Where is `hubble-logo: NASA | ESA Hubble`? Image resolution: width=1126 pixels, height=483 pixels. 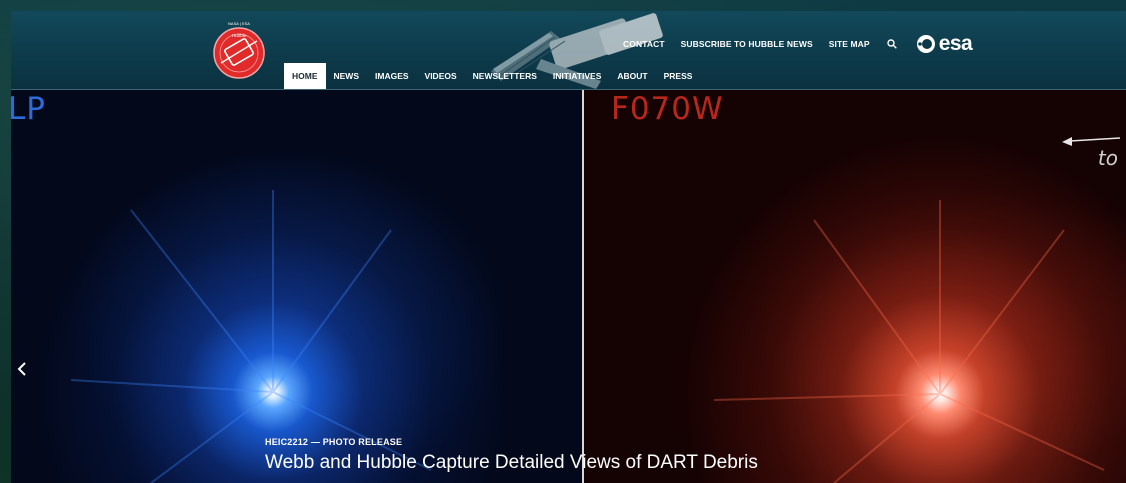 hubble-logo: NASA | ESA Hubble is located at coordinates (239, 50).